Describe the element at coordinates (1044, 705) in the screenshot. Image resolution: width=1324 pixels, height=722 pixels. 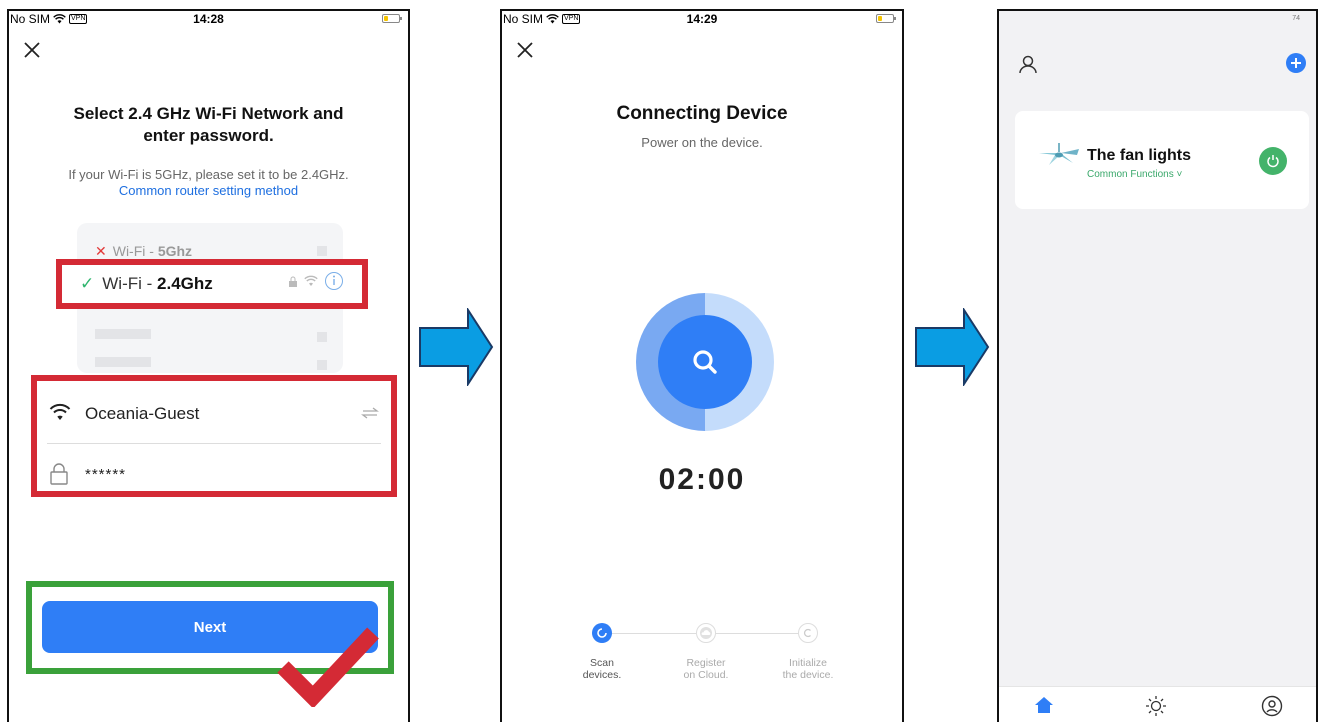
I see `home-icon` at that location.